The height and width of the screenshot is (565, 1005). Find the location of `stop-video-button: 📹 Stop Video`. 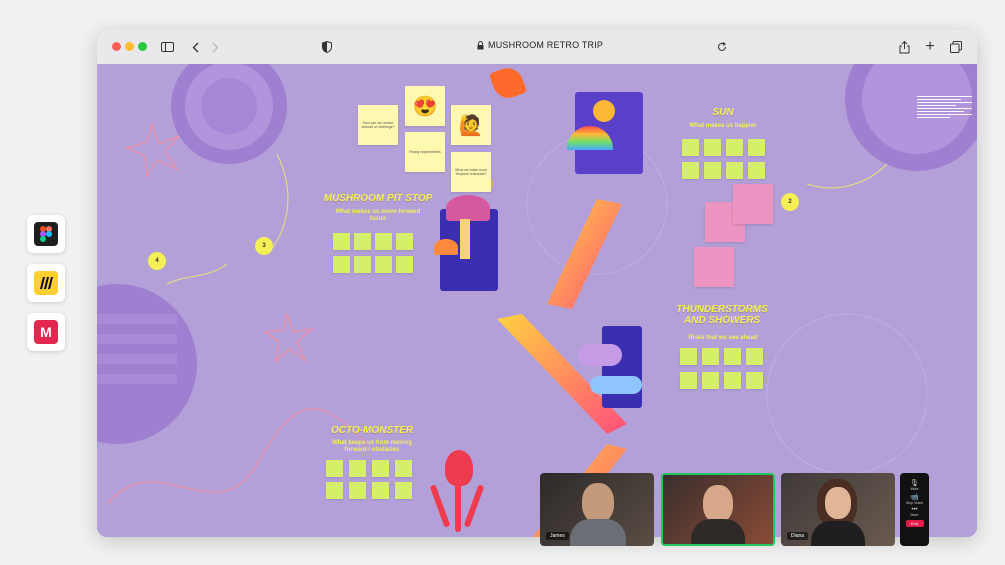

stop-video-button: 📹 Stop Video is located at coordinates (914, 499).